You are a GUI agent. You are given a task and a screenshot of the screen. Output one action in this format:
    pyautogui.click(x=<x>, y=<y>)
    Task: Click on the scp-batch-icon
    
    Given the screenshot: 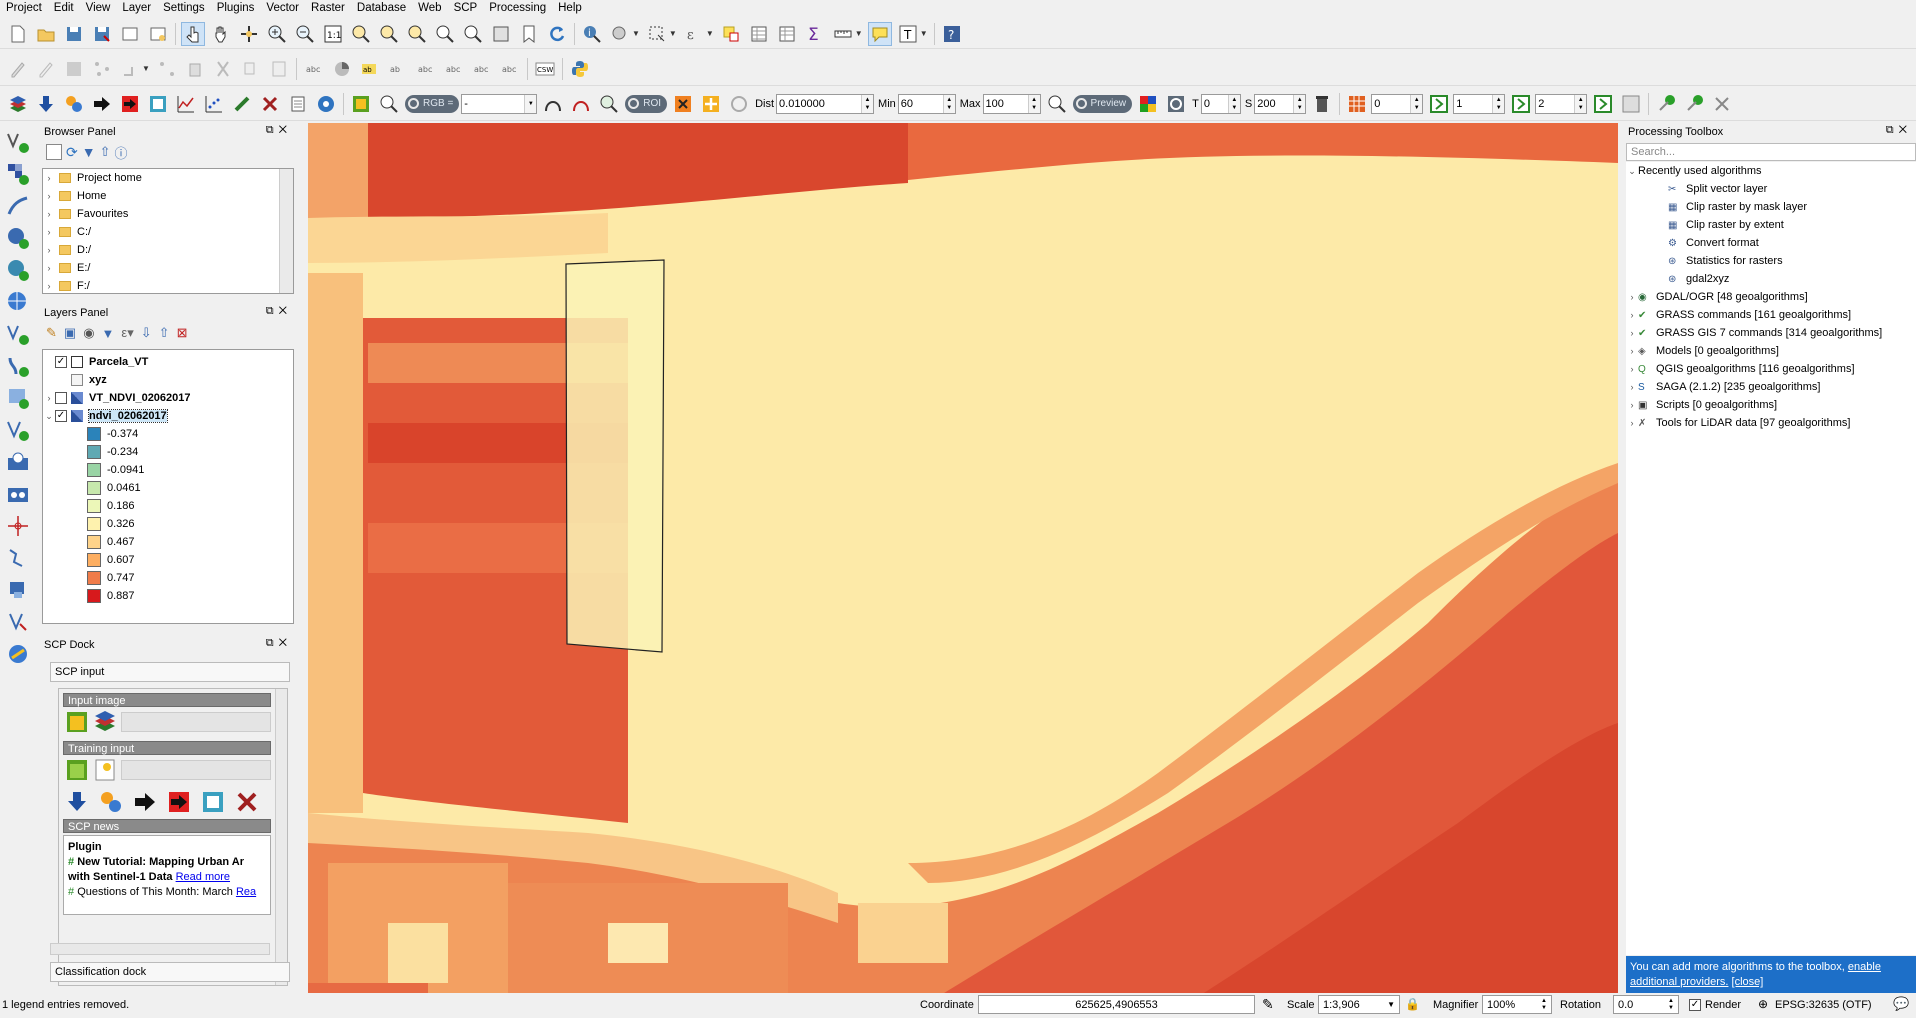 What is the action you would take?
    pyautogui.click(x=242, y=104)
    